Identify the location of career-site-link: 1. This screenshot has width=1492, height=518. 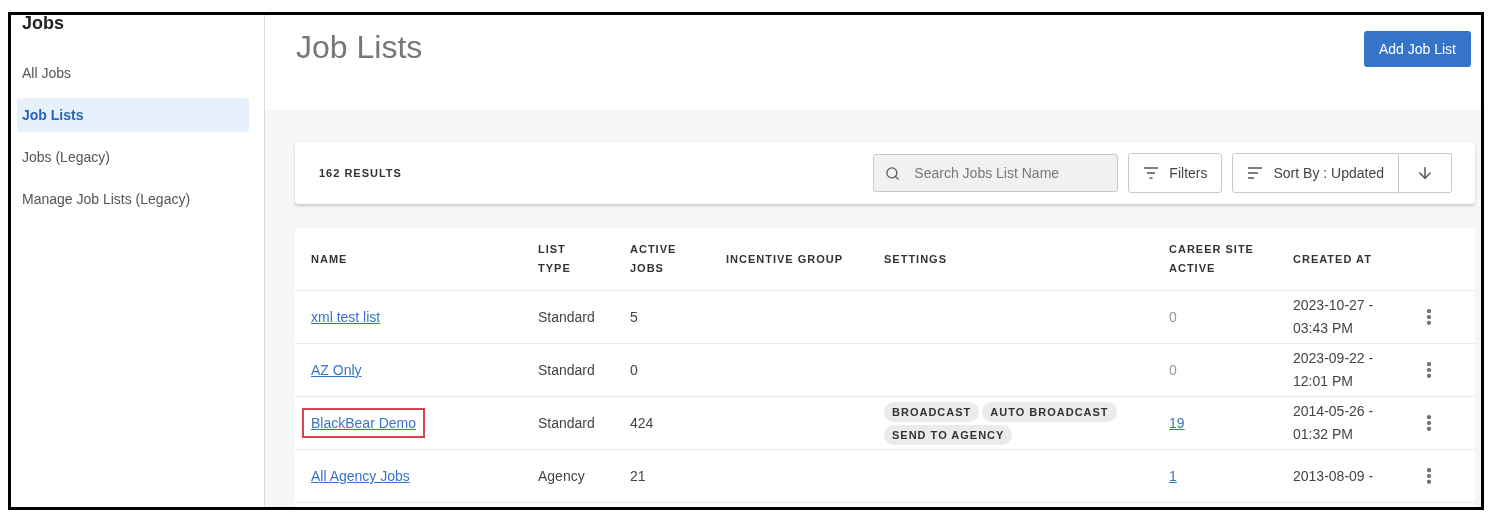
(1173, 476).